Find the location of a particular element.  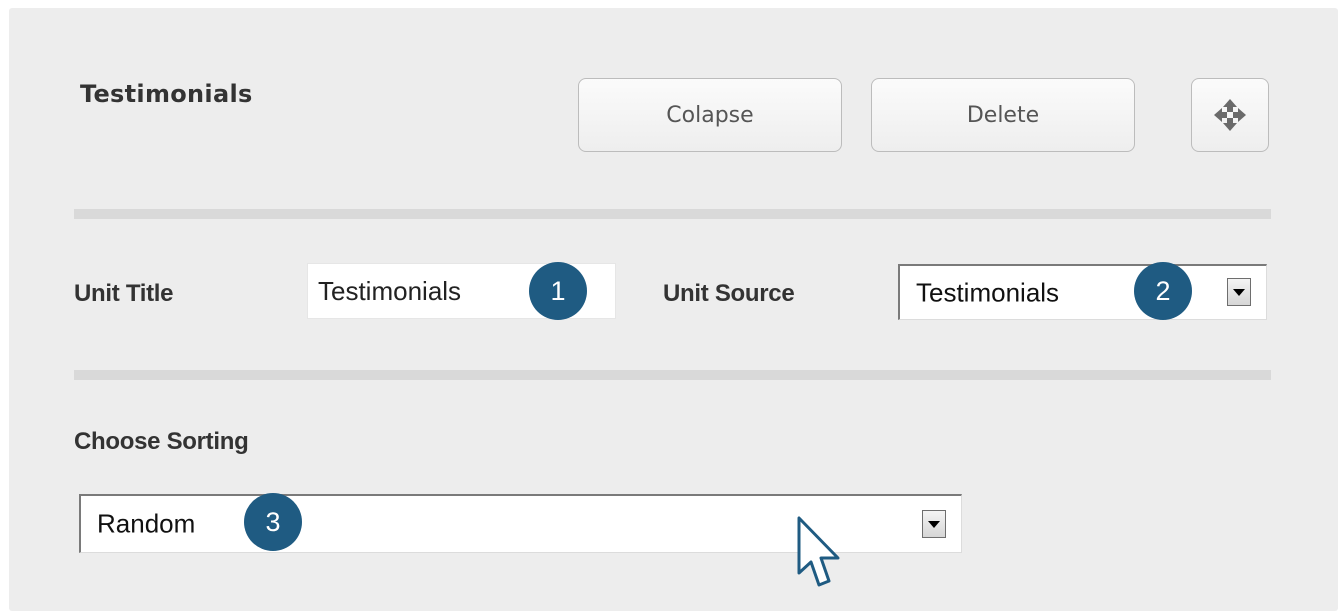

widget-title: Testimonials is located at coordinates (166, 94).